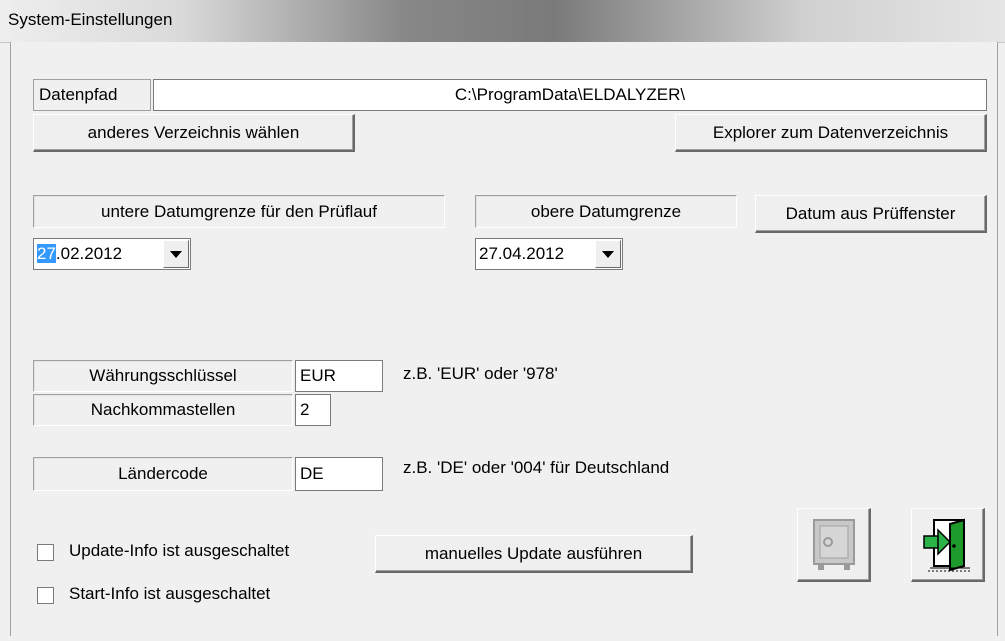  Describe the element at coordinates (339, 474) in the screenshot. I see `country-code-input: DE` at that location.